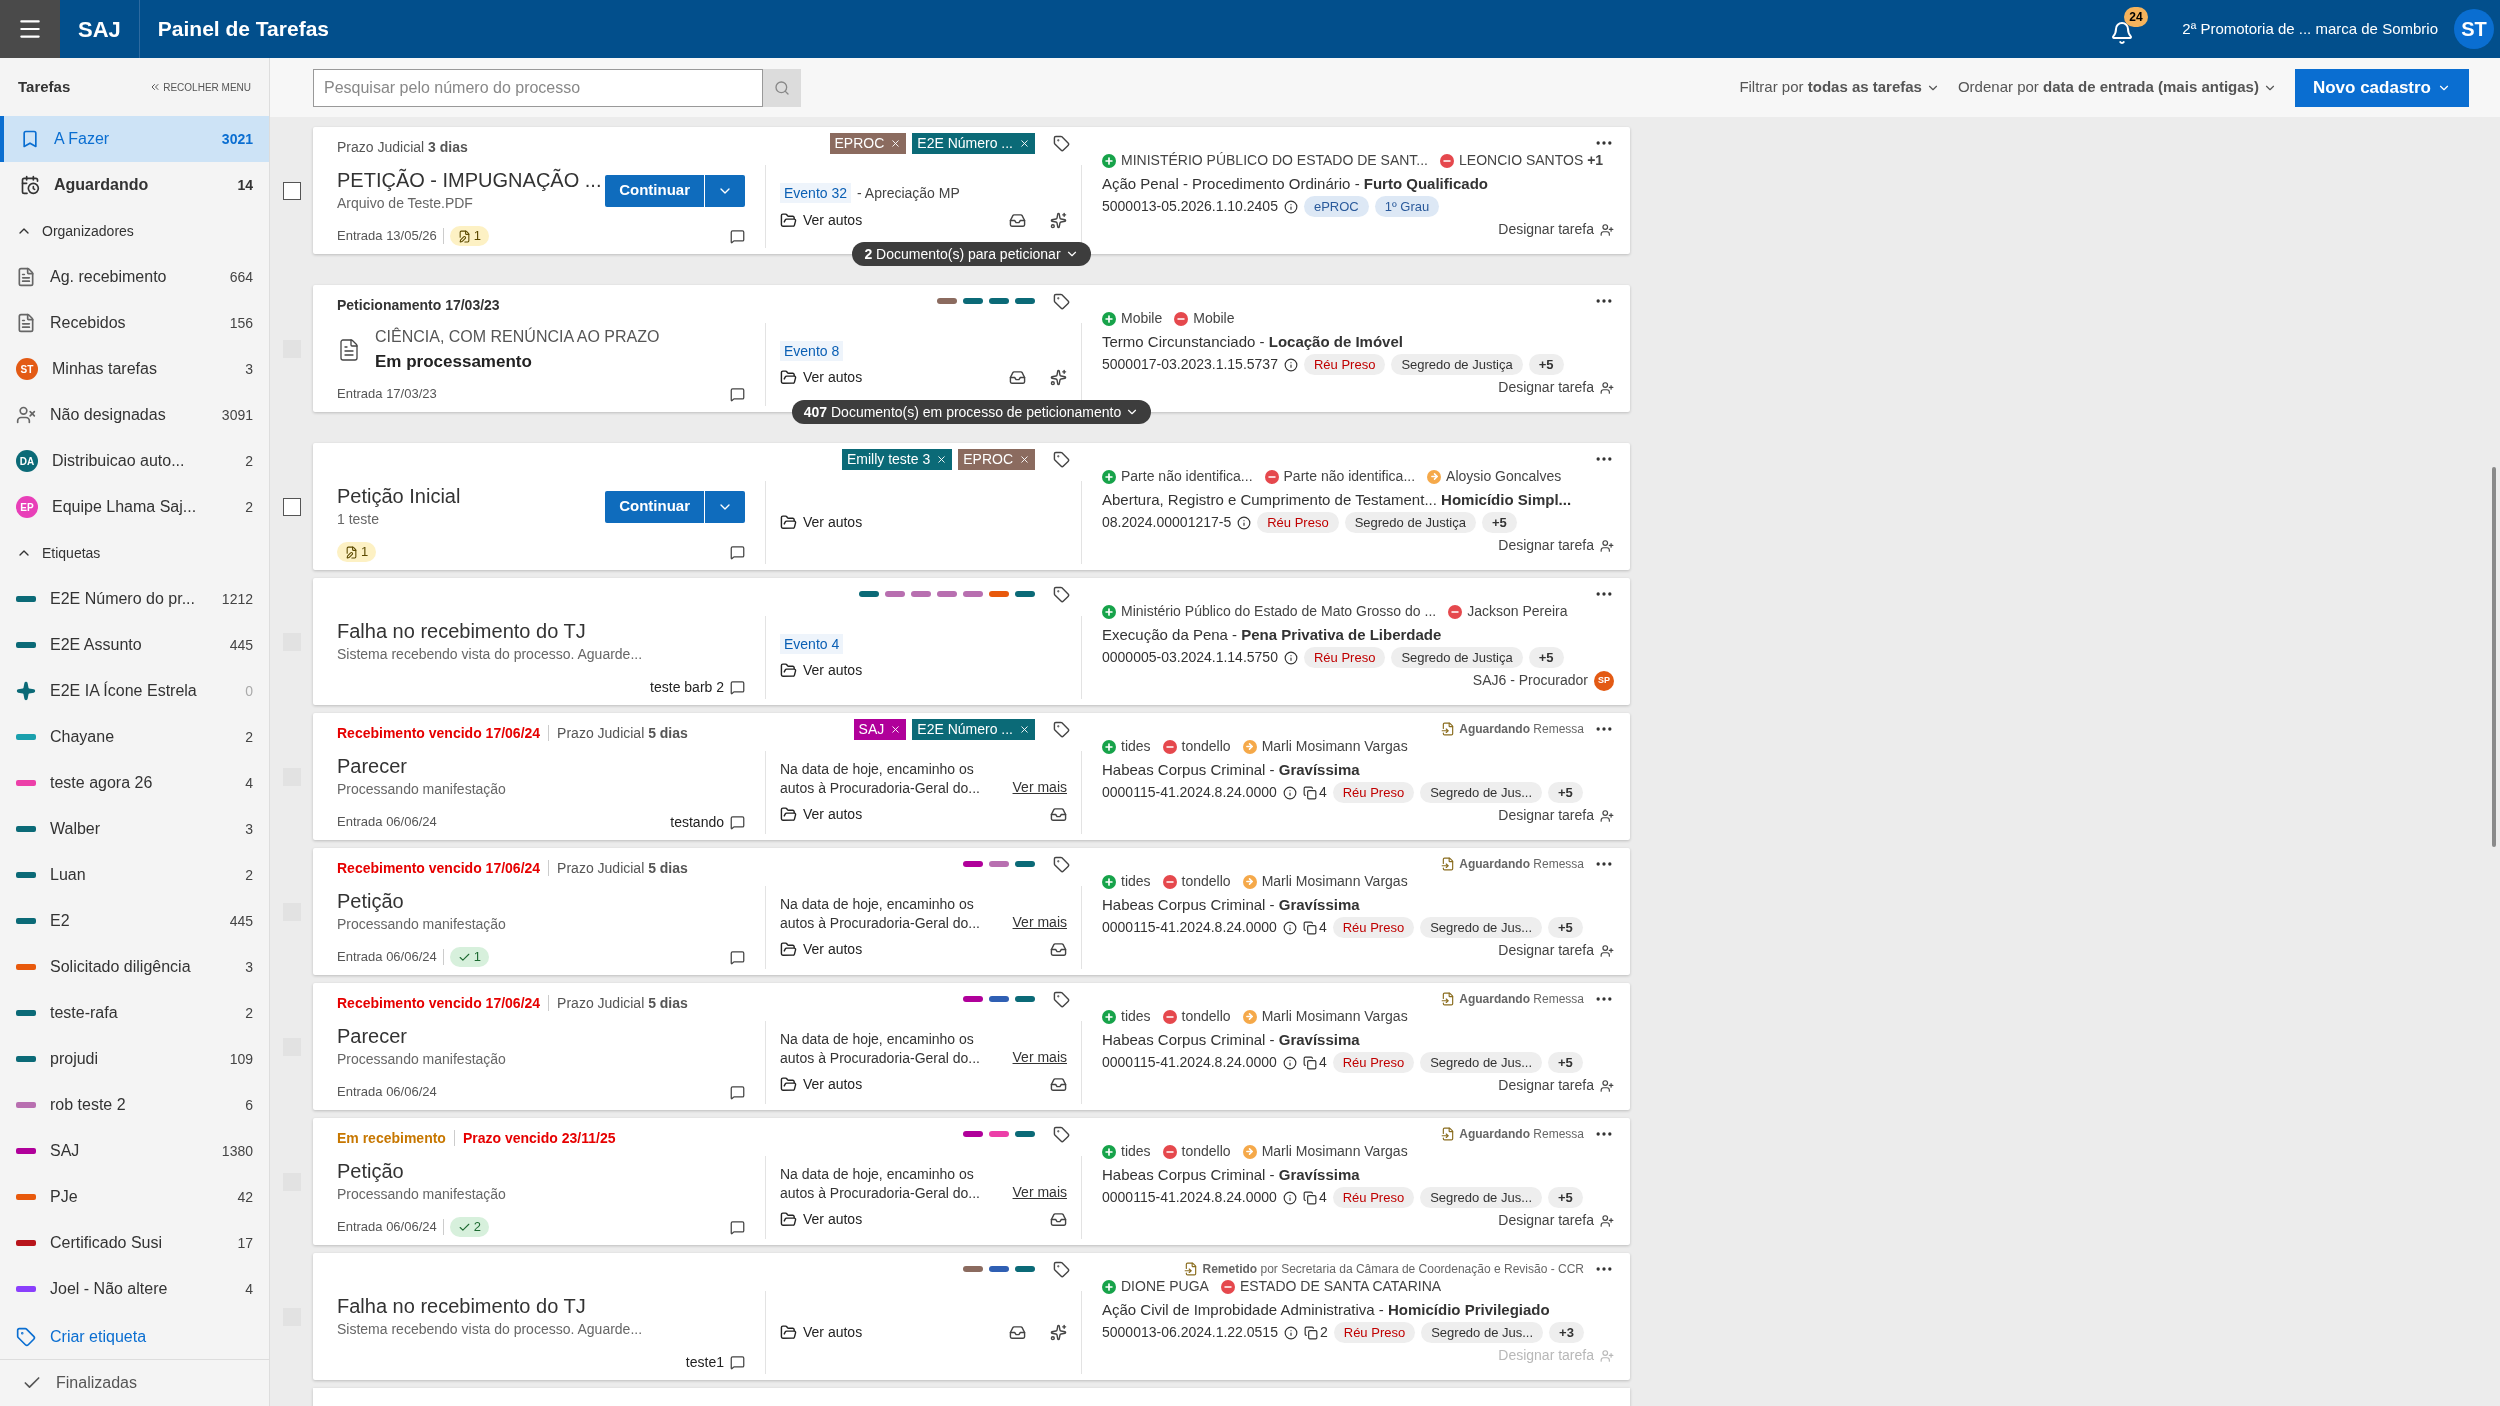 The height and width of the screenshot is (1406, 2500). What do you see at coordinates (782, 87) in the screenshot?
I see `search-button` at bounding box center [782, 87].